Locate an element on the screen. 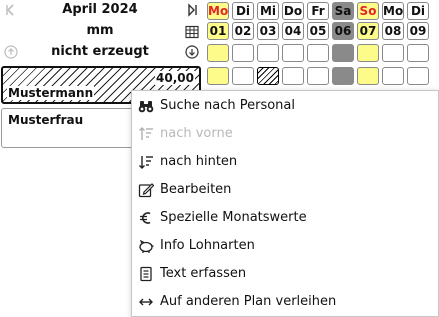  menu-item-lend-to-other-plan: Auf anderen Plan verleihen is located at coordinates (285, 302).